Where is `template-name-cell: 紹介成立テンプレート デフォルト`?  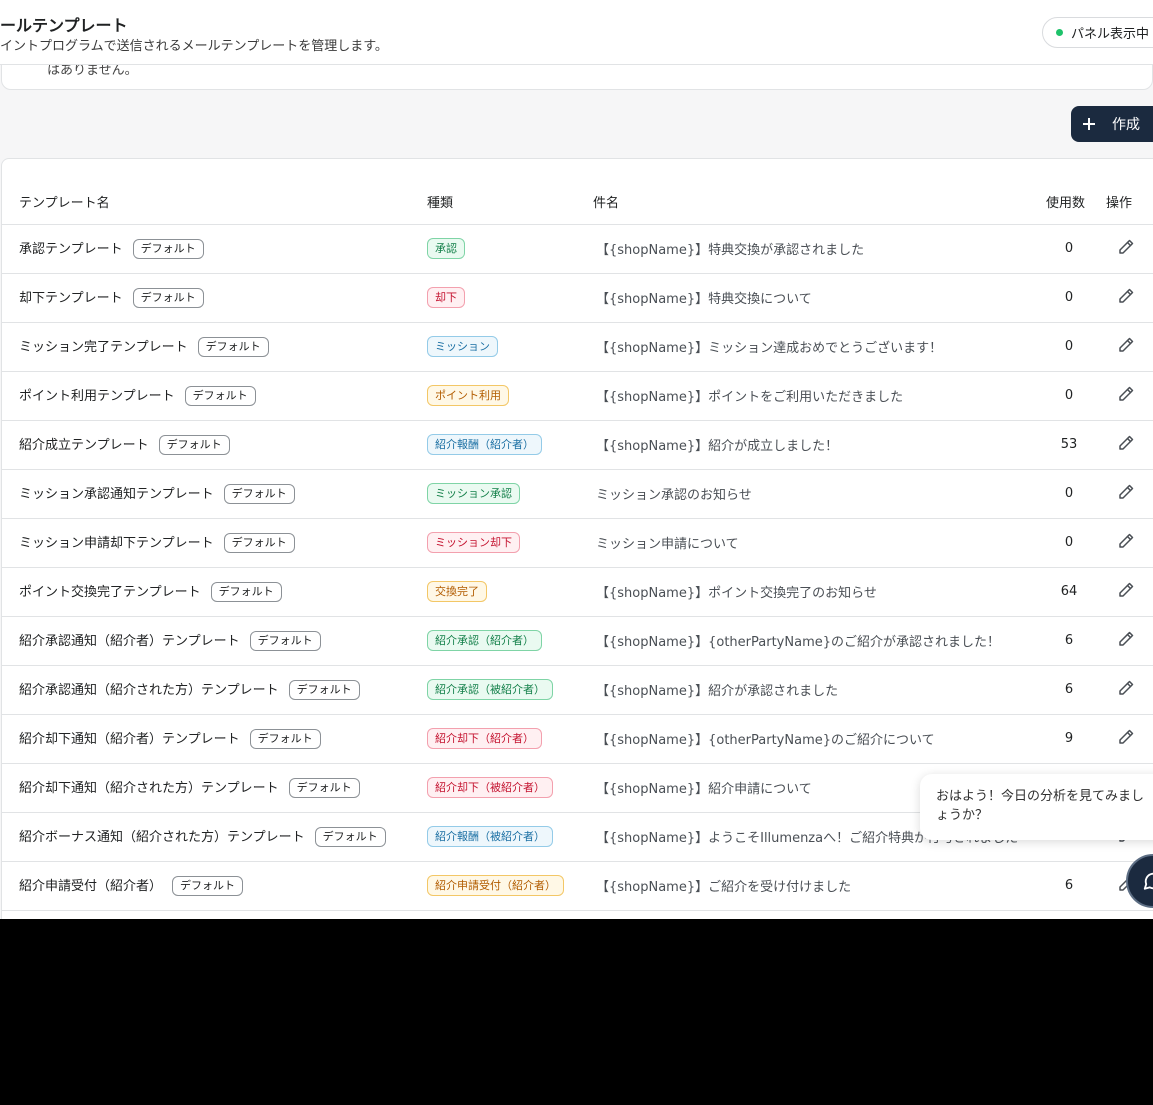 template-name-cell: 紹介成立テンプレート デフォルト is located at coordinates (214, 445).